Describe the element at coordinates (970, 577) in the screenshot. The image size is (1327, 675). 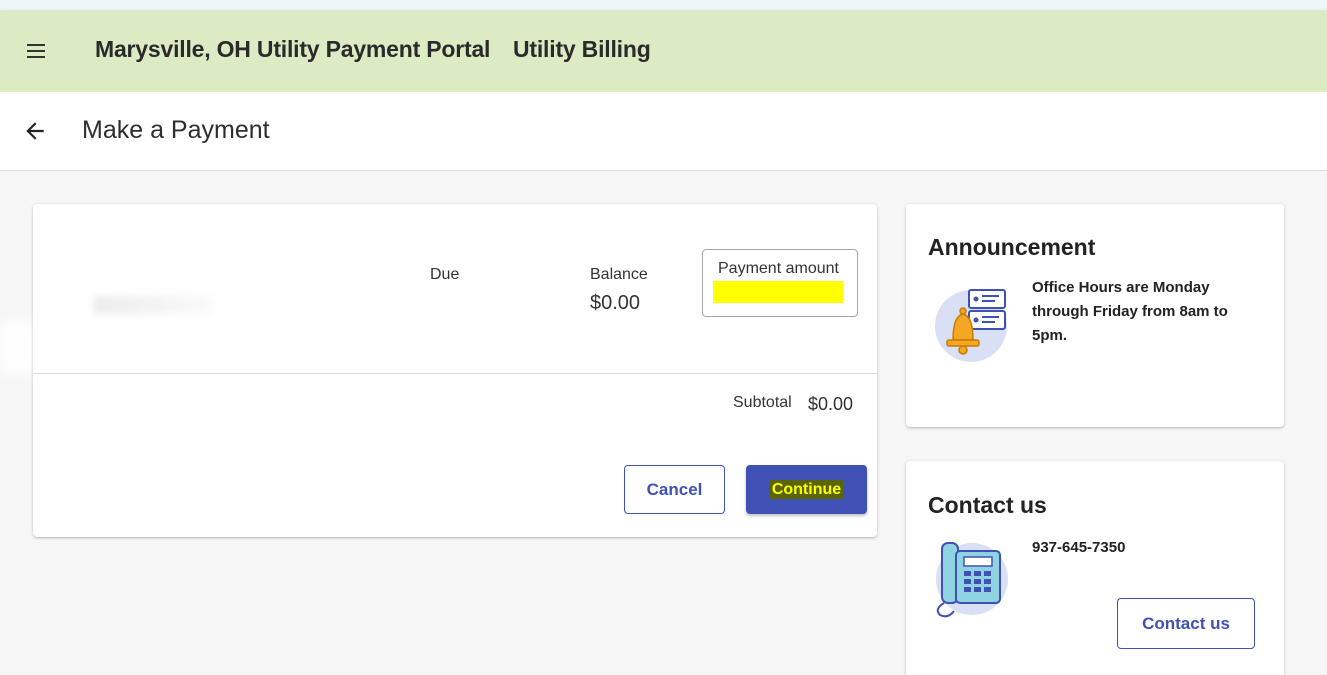
I see `telephone-icon` at that location.